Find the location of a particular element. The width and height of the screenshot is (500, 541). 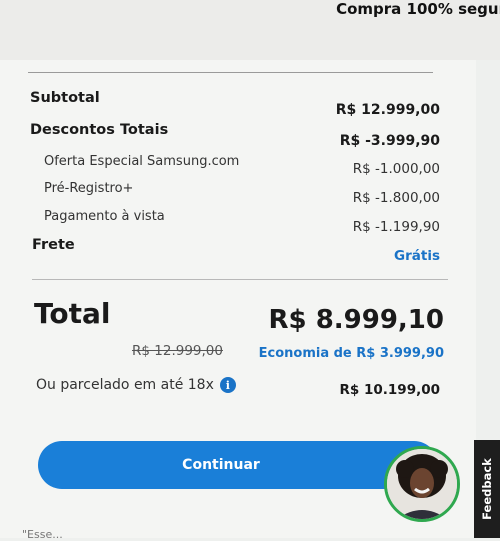

installment-row: Ou parcelado em até 18x i is located at coordinates (136, 385).